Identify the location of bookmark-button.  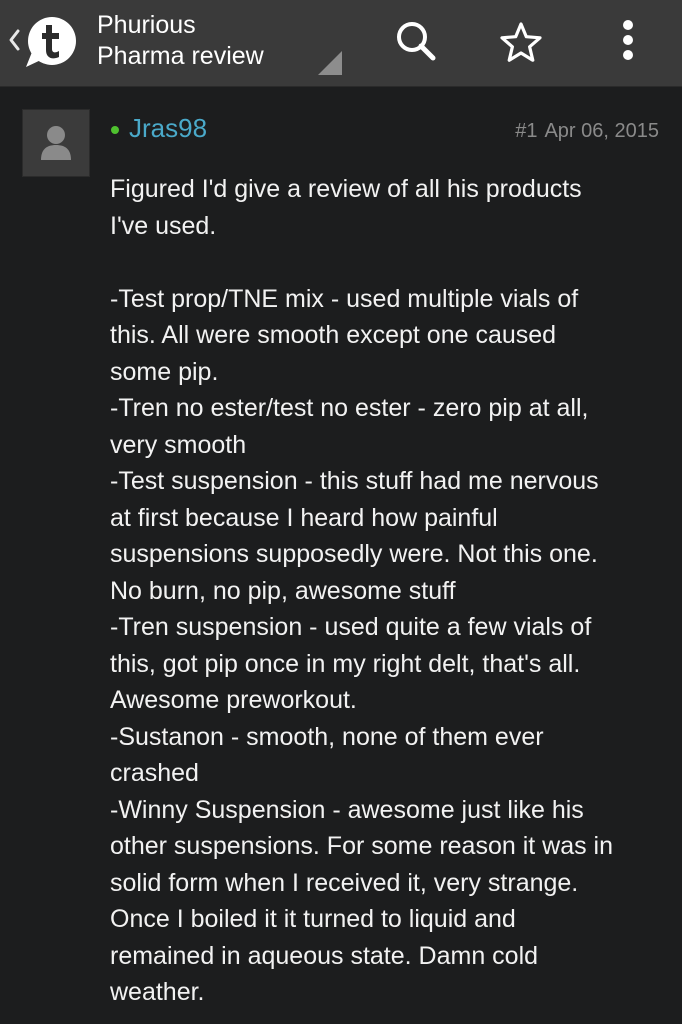
(521, 43).